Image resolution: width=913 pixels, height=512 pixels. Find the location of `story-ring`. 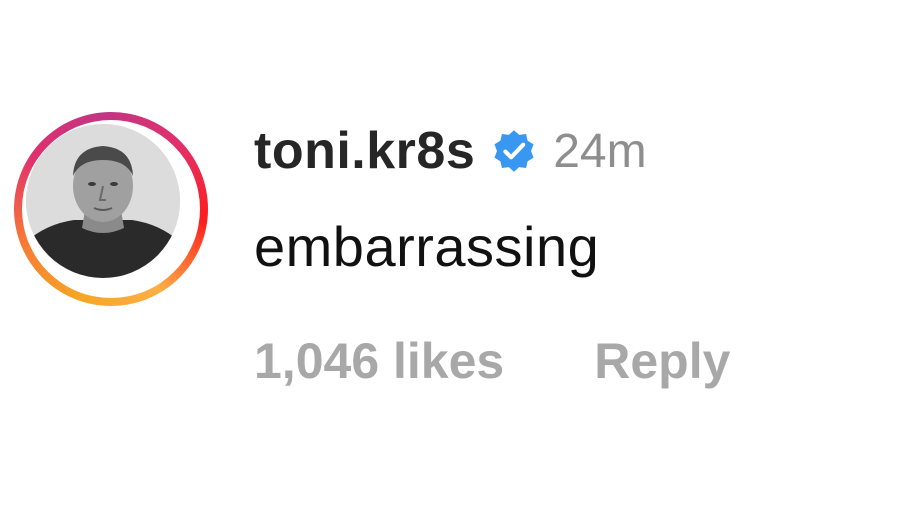

story-ring is located at coordinates (111, 209).